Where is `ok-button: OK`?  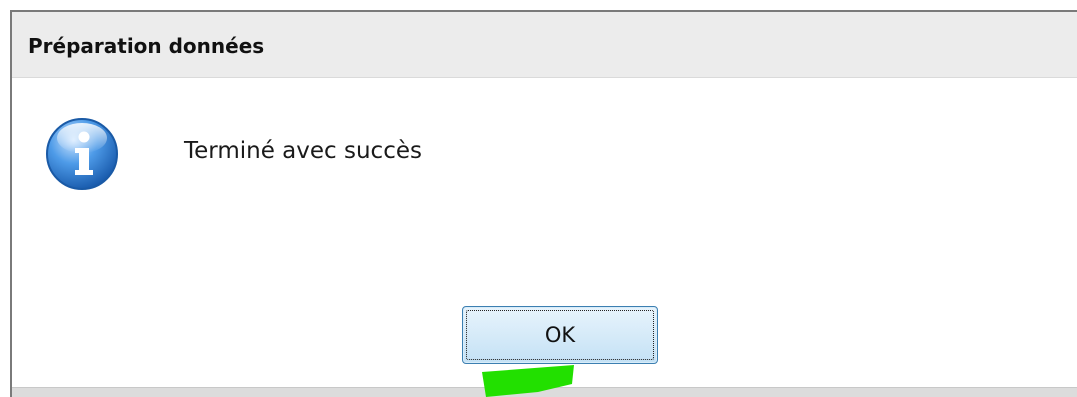
ok-button: OK is located at coordinates (560, 335).